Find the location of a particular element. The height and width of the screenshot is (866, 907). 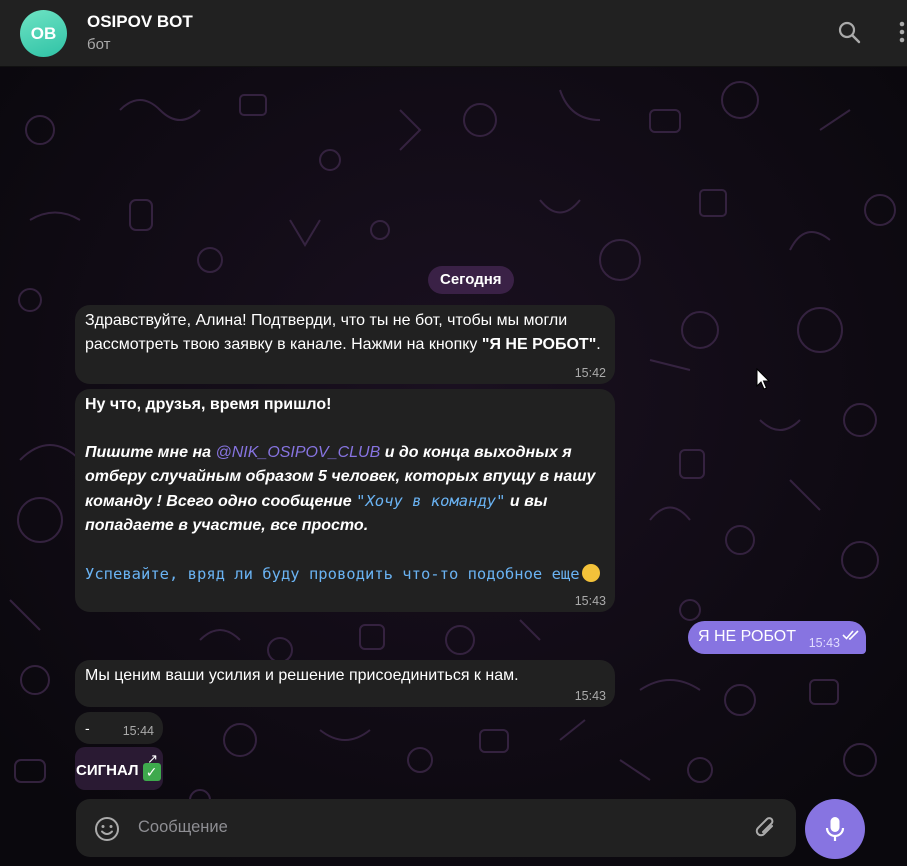

message-composer: Сообщение is located at coordinates (436, 828).